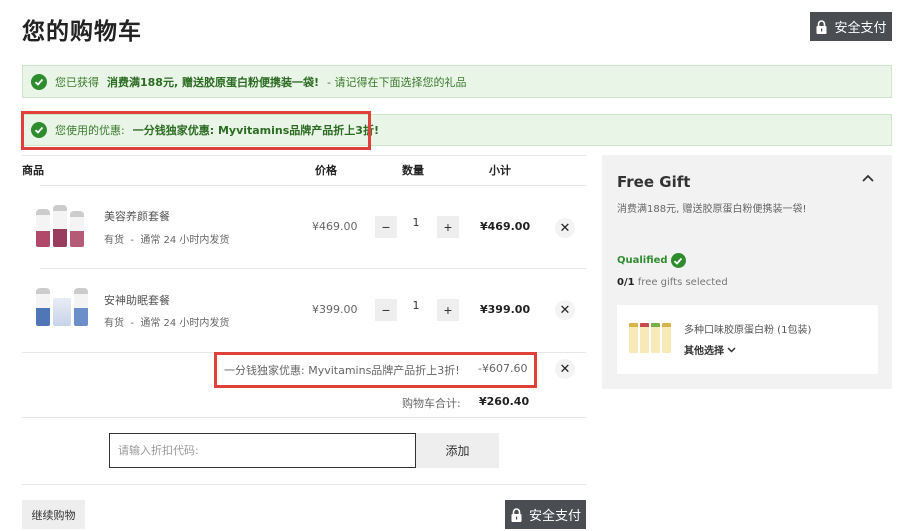 Image resolution: width=902 pixels, height=531 pixels. I want to click on offer-highlight: 消费满188元, 赠送胶原蛋白粉便携装一袋!, so click(213, 82).